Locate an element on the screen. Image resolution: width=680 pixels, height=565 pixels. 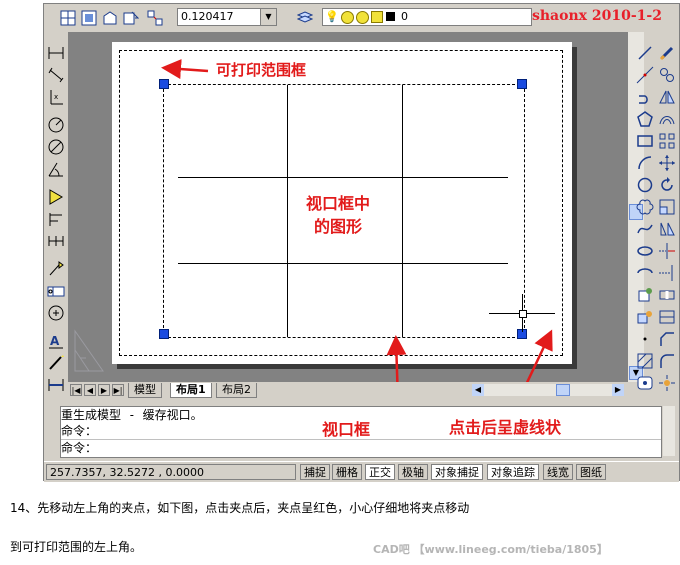
offset-icon is located at coordinates (667, 119).